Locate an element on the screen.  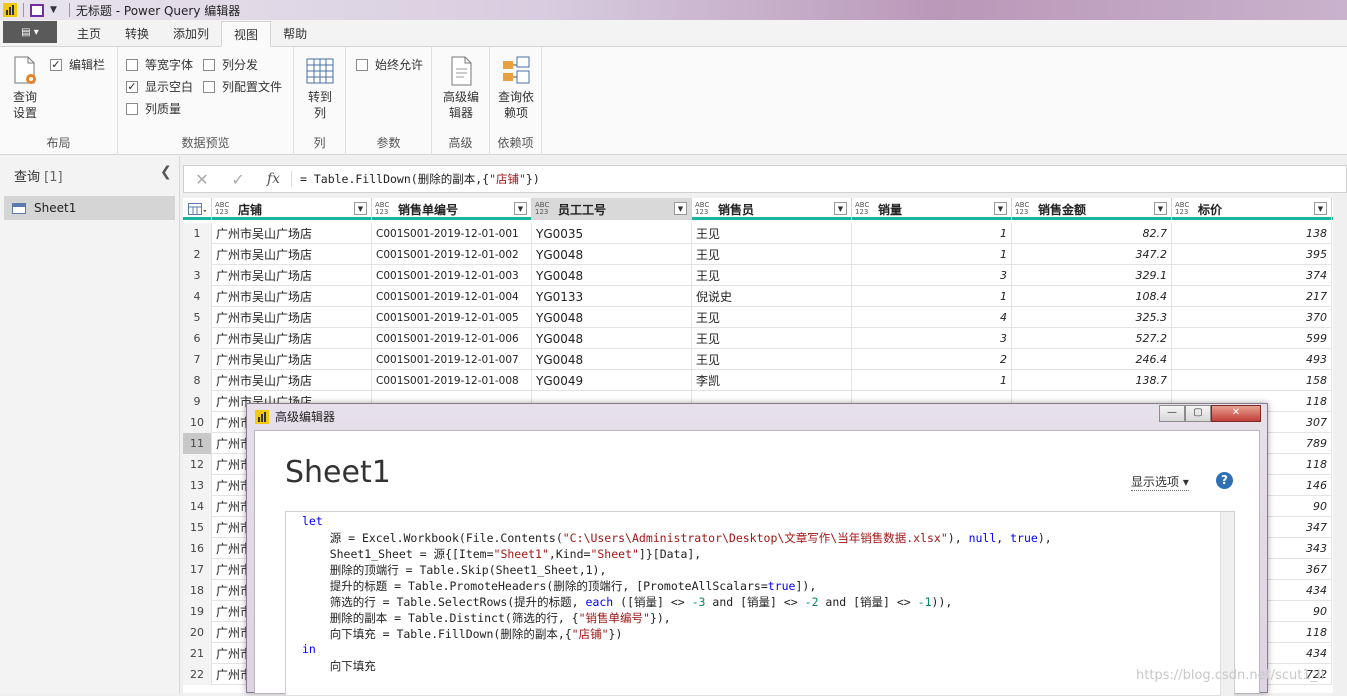
close-button: ✕ is located at coordinates (1236, 413).